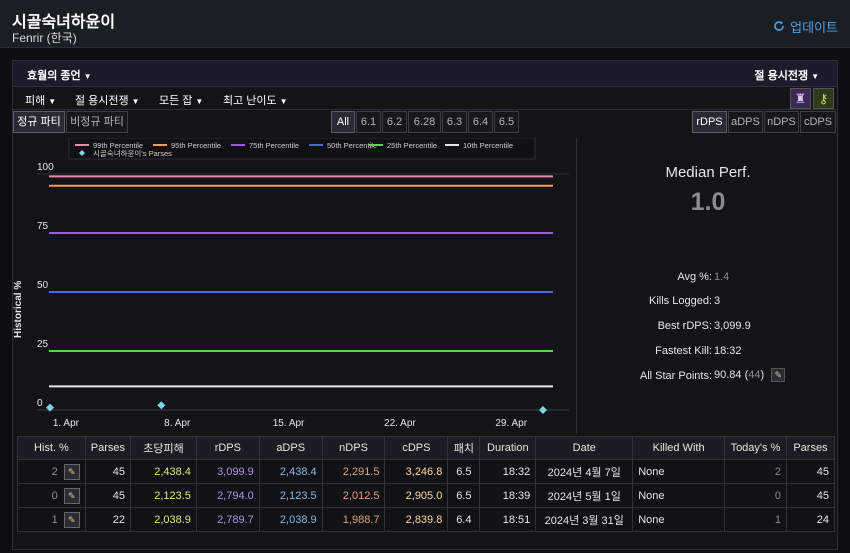 This screenshot has height=553, width=850. What do you see at coordinates (163, 448) in the screenshot?
I see `col-dmg: 초당피해` at bounding box center [163, 448].